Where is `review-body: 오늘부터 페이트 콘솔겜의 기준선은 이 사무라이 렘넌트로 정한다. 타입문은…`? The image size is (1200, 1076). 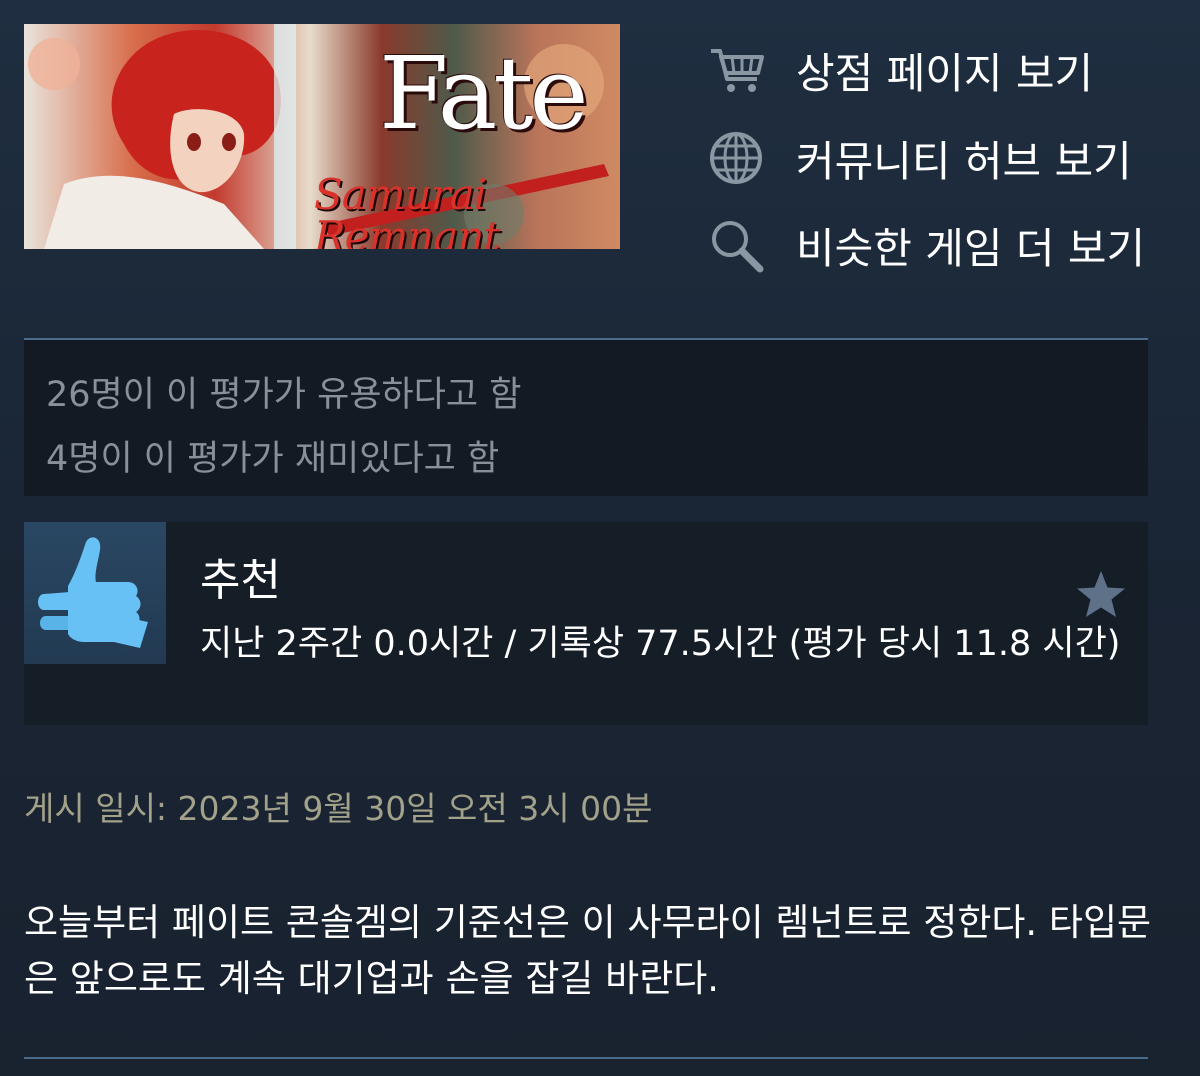
review-body: 오늘부터 페이트 콘솔겜의 기준선은 이 사무라이 렘넌트로 정한다. 타입문은… is located at coordinates (588, 950).